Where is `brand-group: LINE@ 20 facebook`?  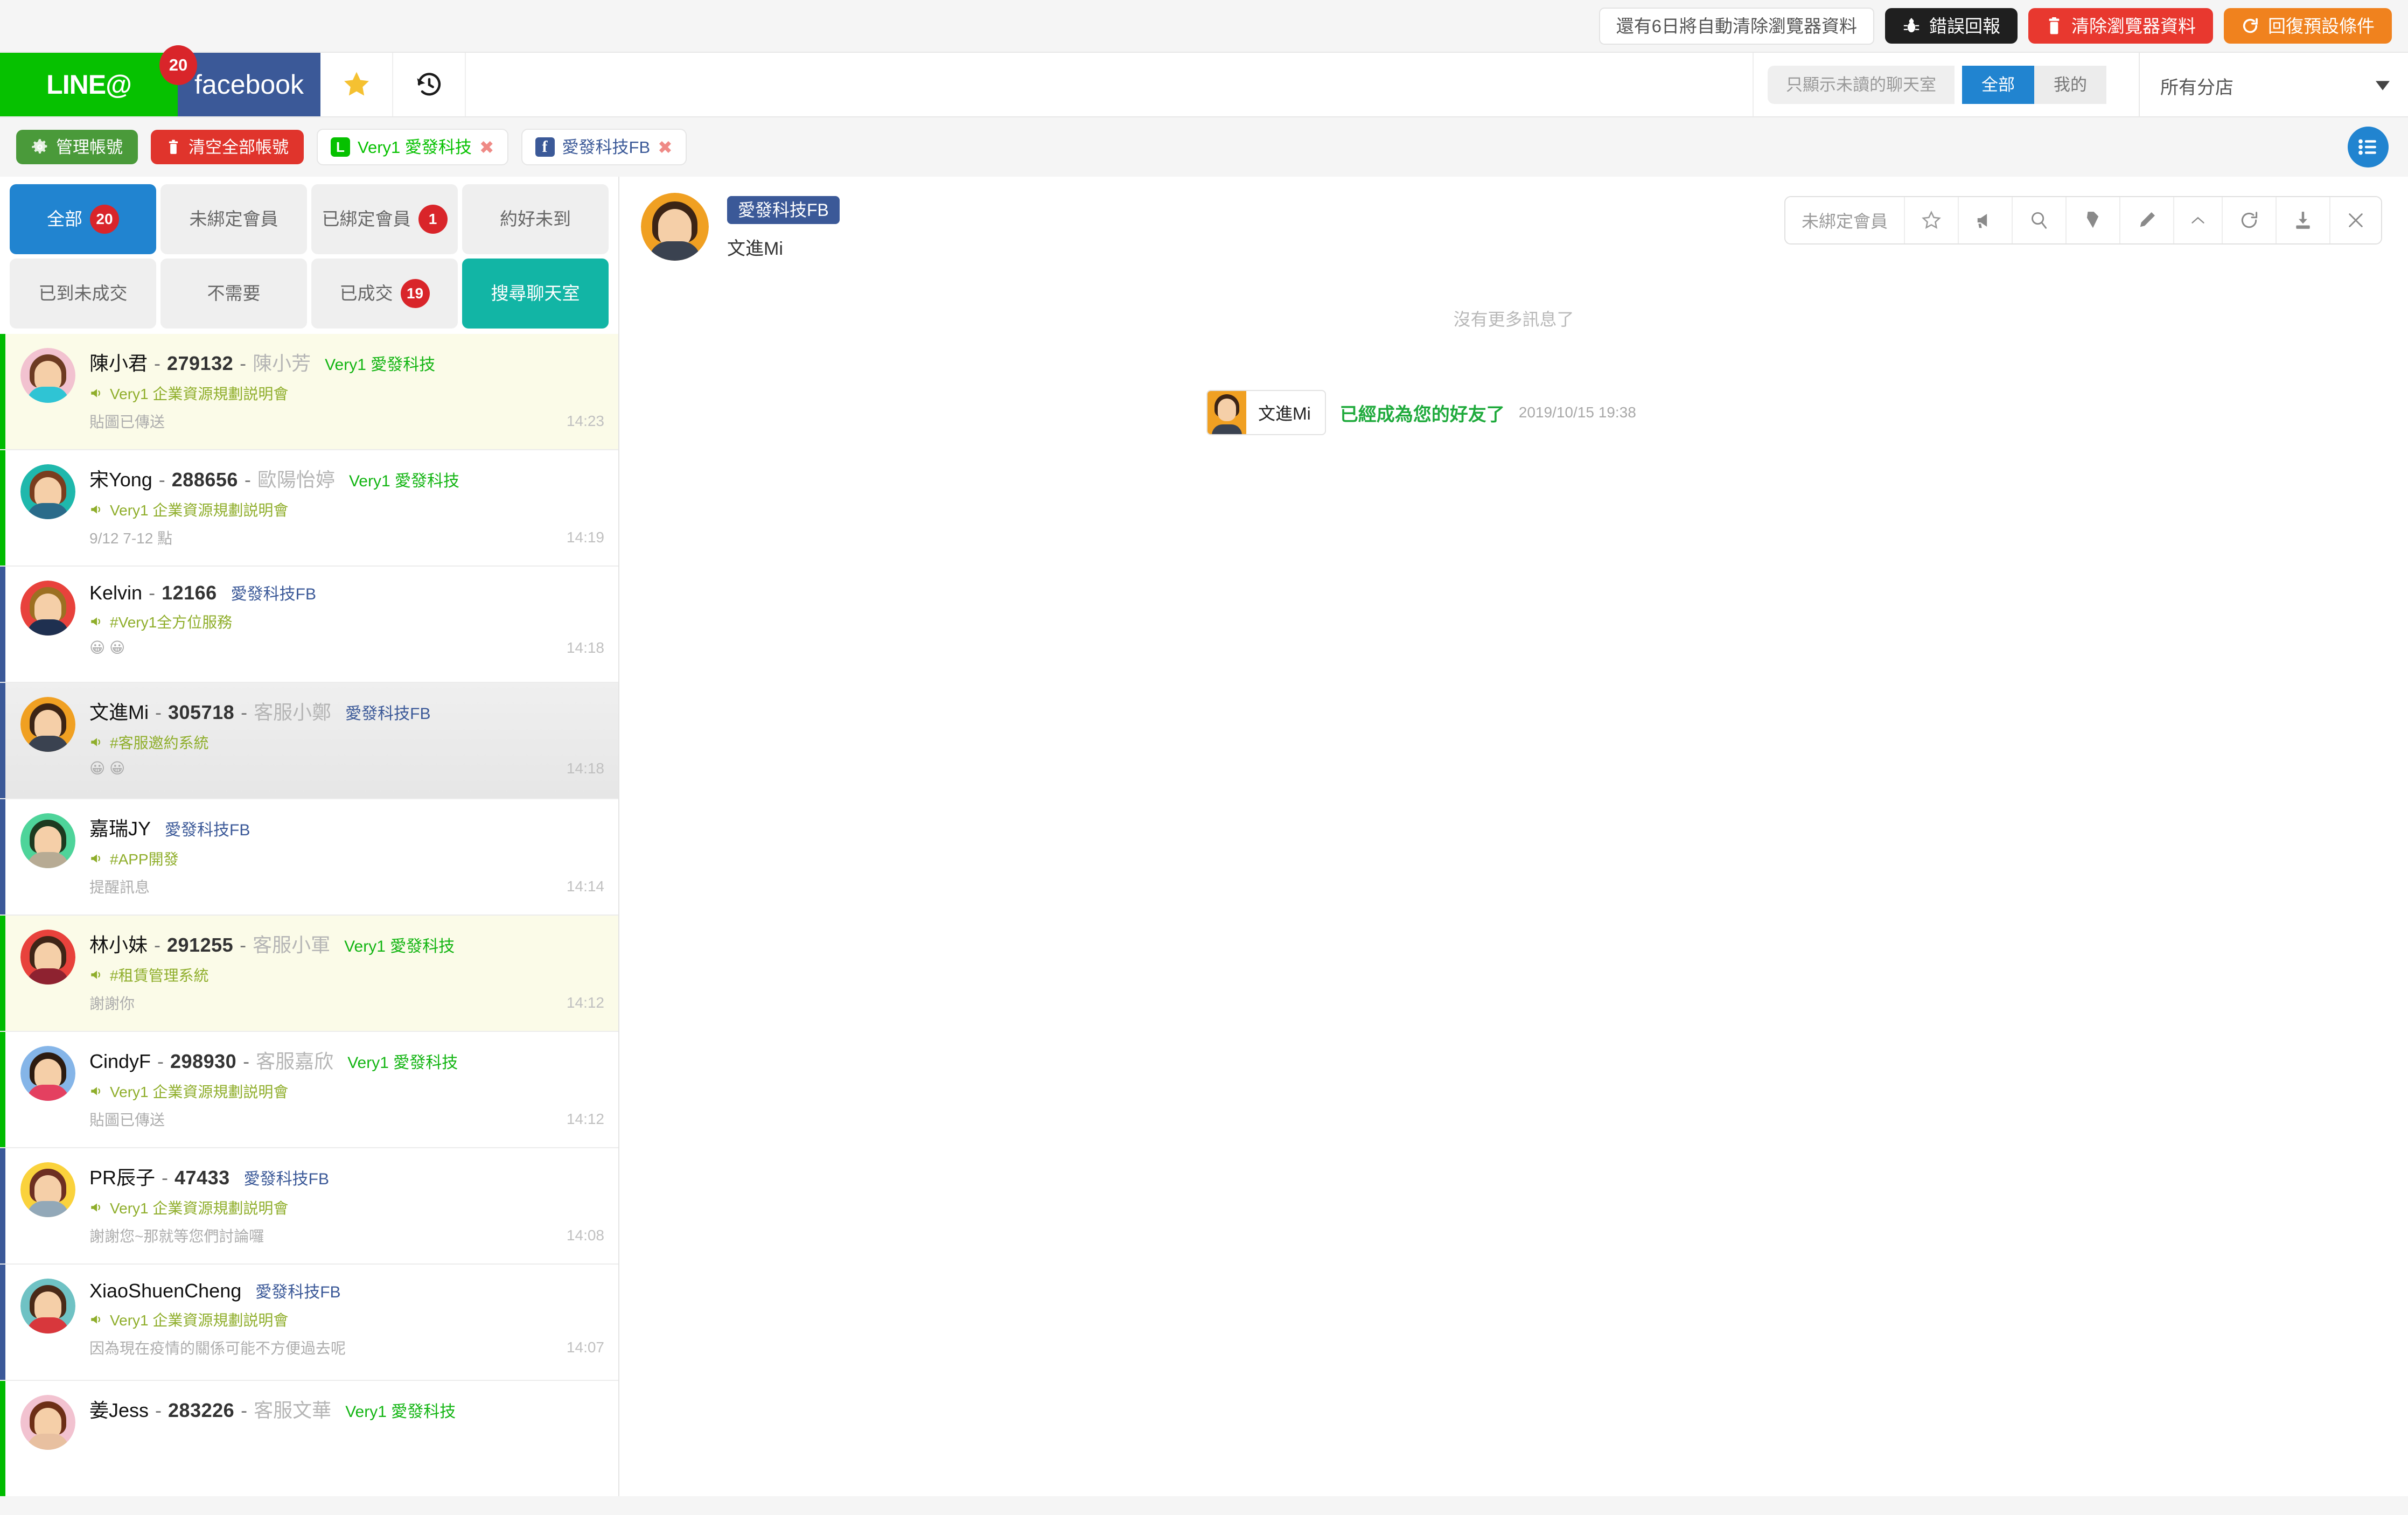 brand-group: LINE@ 20 facebook is located at coordinates (160, 80).